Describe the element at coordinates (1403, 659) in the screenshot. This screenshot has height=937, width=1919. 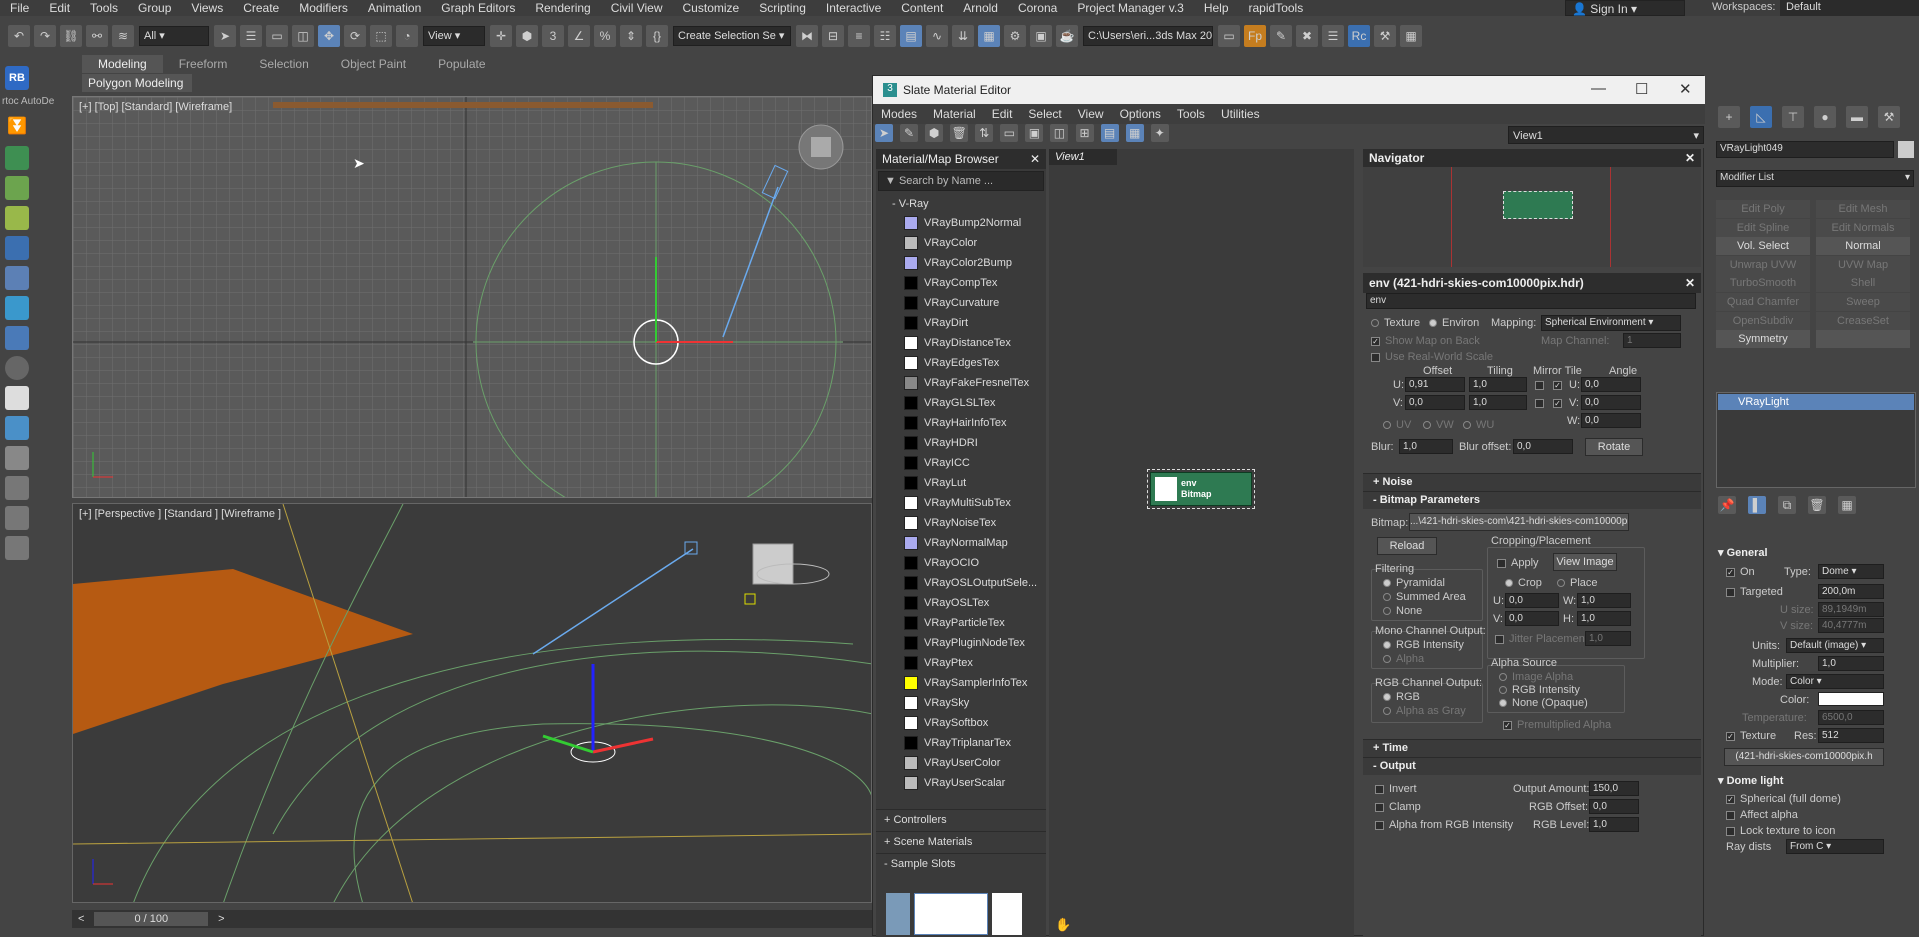
I see `alpha-radio: Alpha` at that location.